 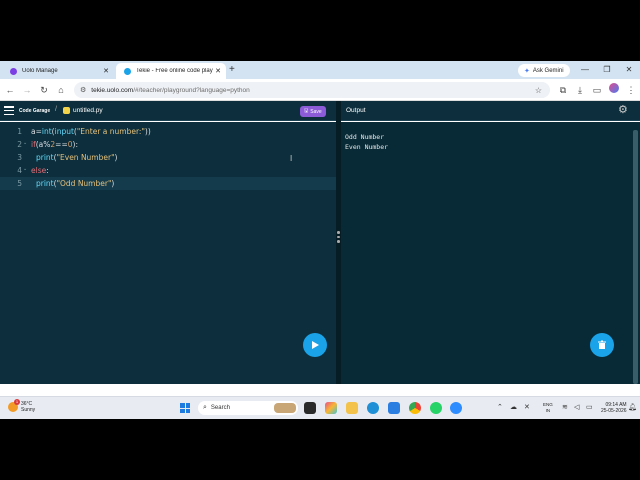 What do you see at coordinates (112, 90) in the screenshot?
I see `url-host: tekie.uolo.com` at bounding box center [112, 90].